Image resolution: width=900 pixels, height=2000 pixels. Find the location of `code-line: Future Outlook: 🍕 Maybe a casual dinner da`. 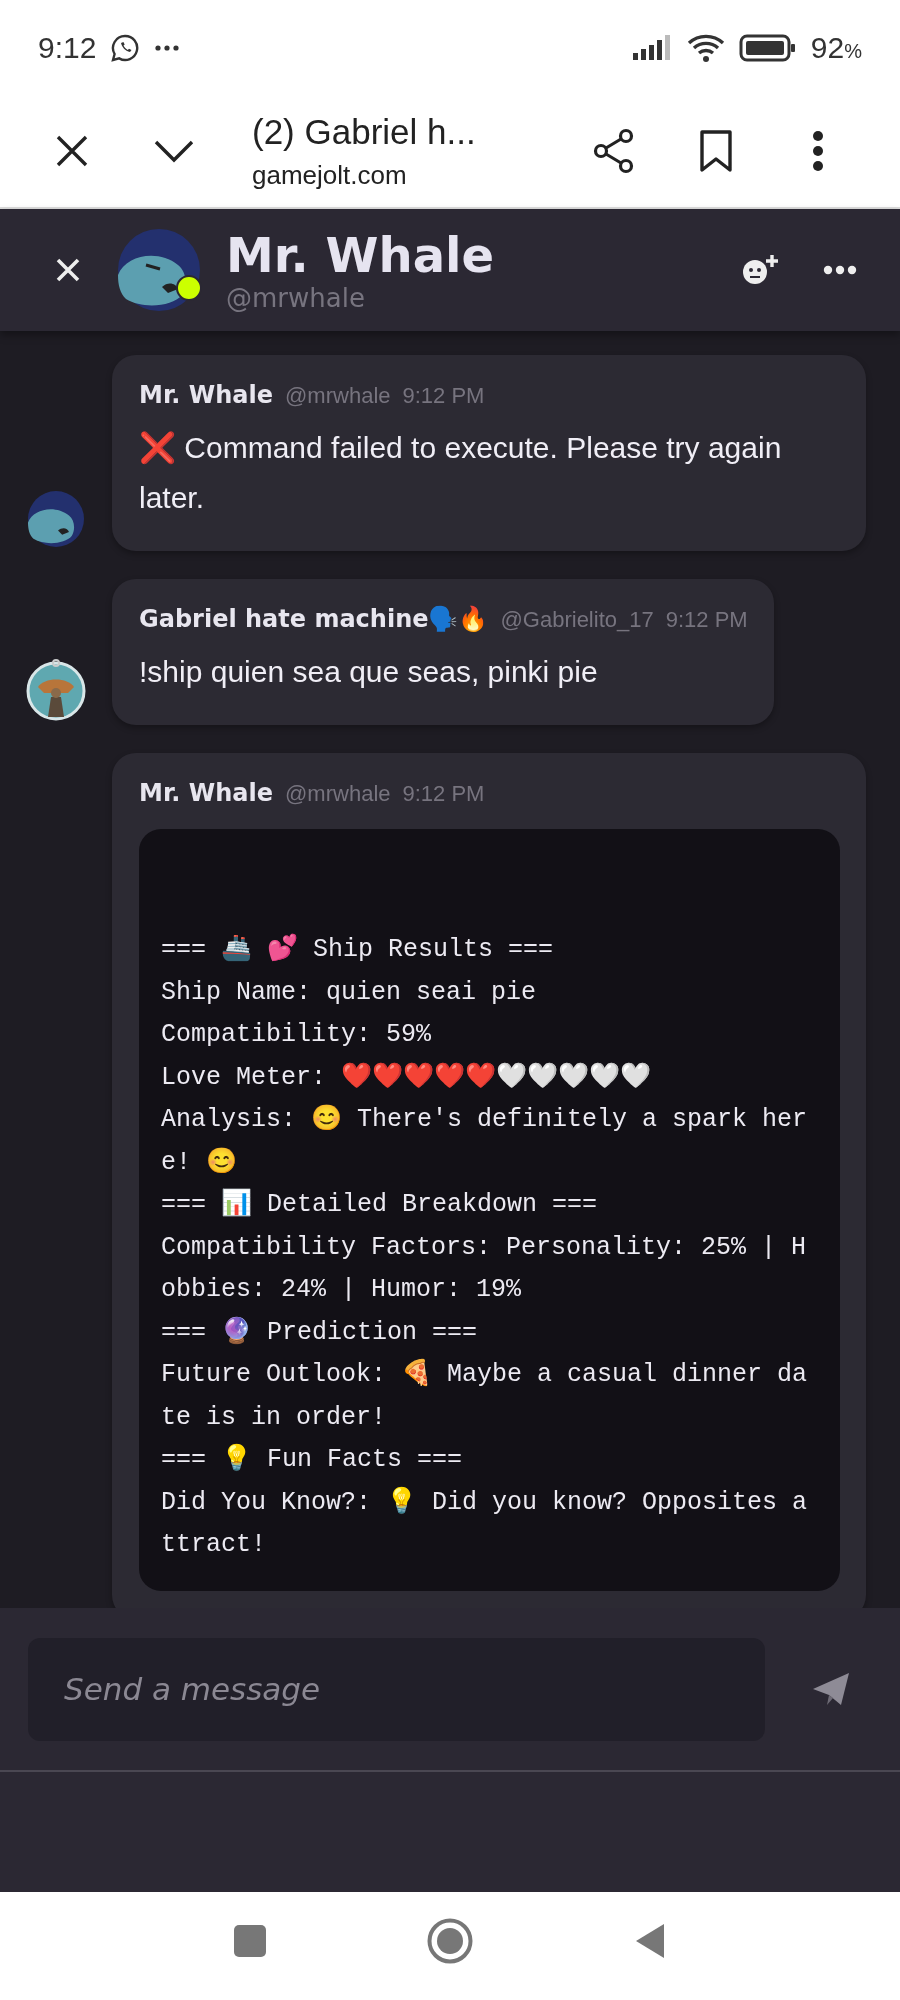

code-line: Future Outlook: 🍕 Maybe a casual dinner da is located at coordinates (484, 1374).